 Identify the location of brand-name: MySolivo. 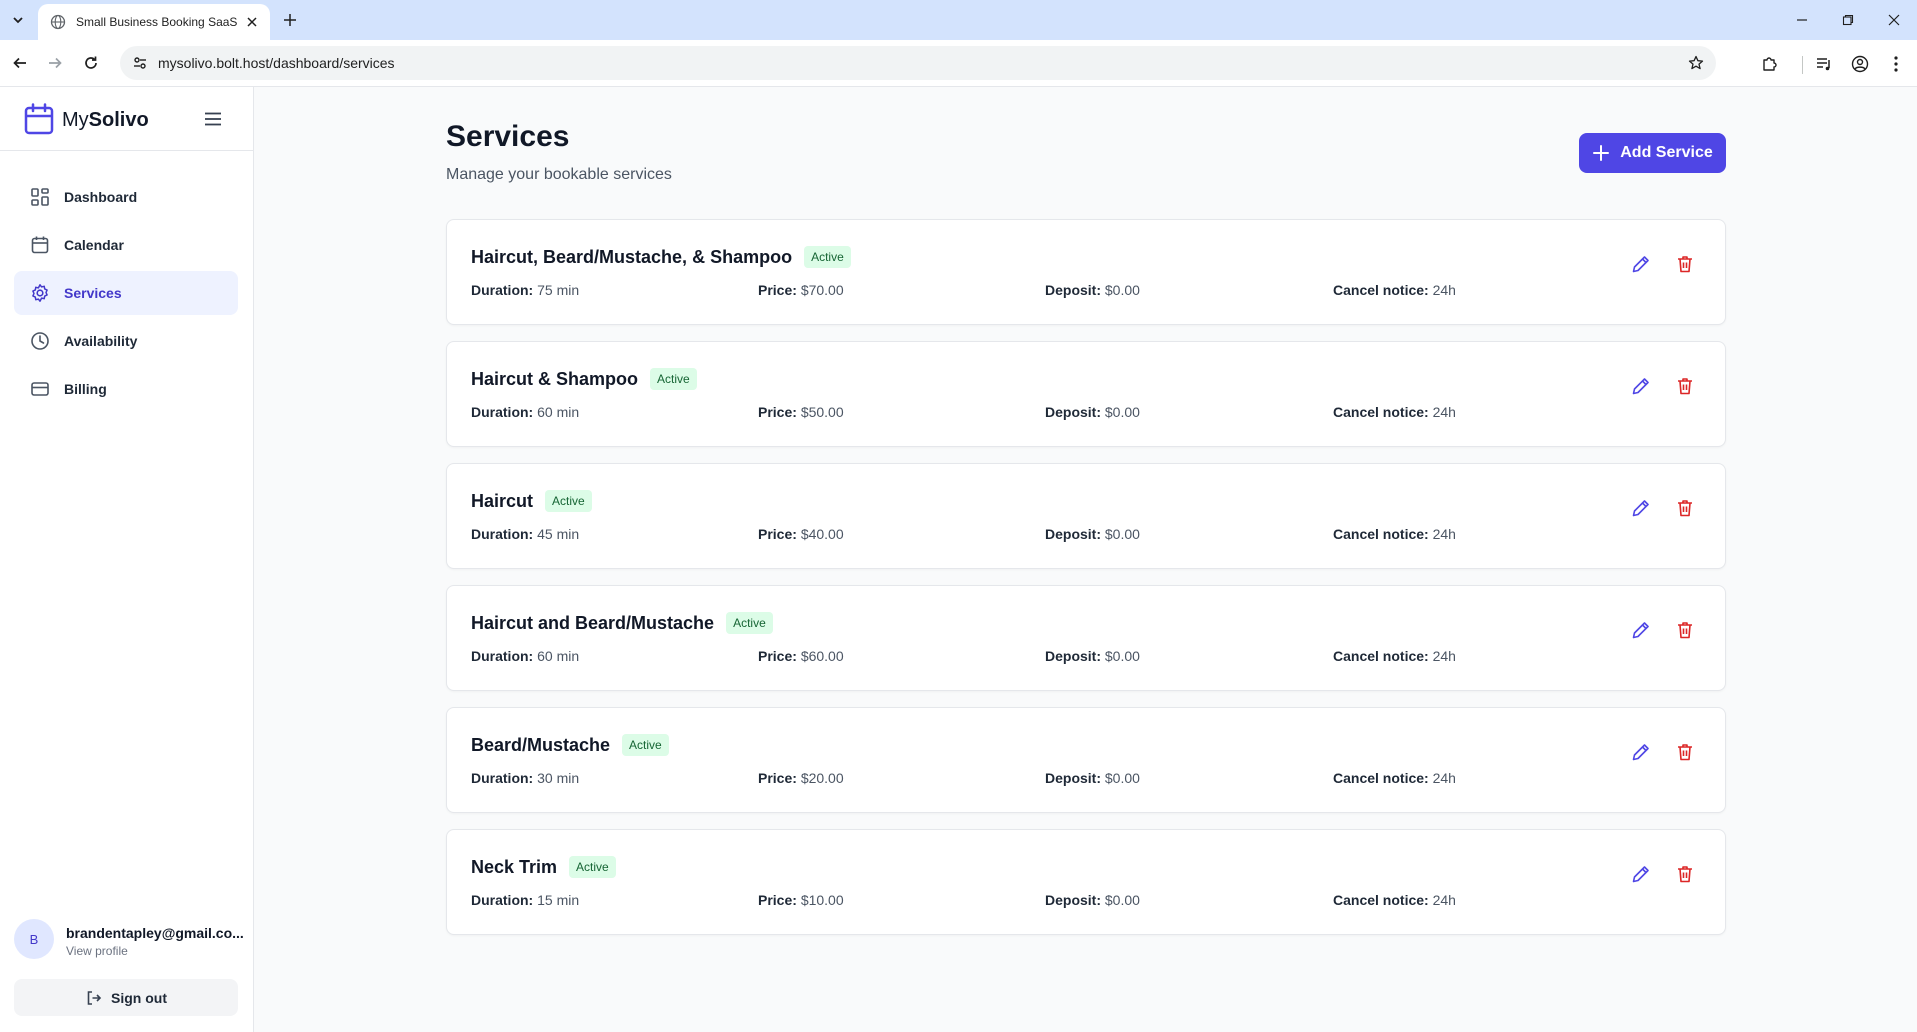
(105, 120).